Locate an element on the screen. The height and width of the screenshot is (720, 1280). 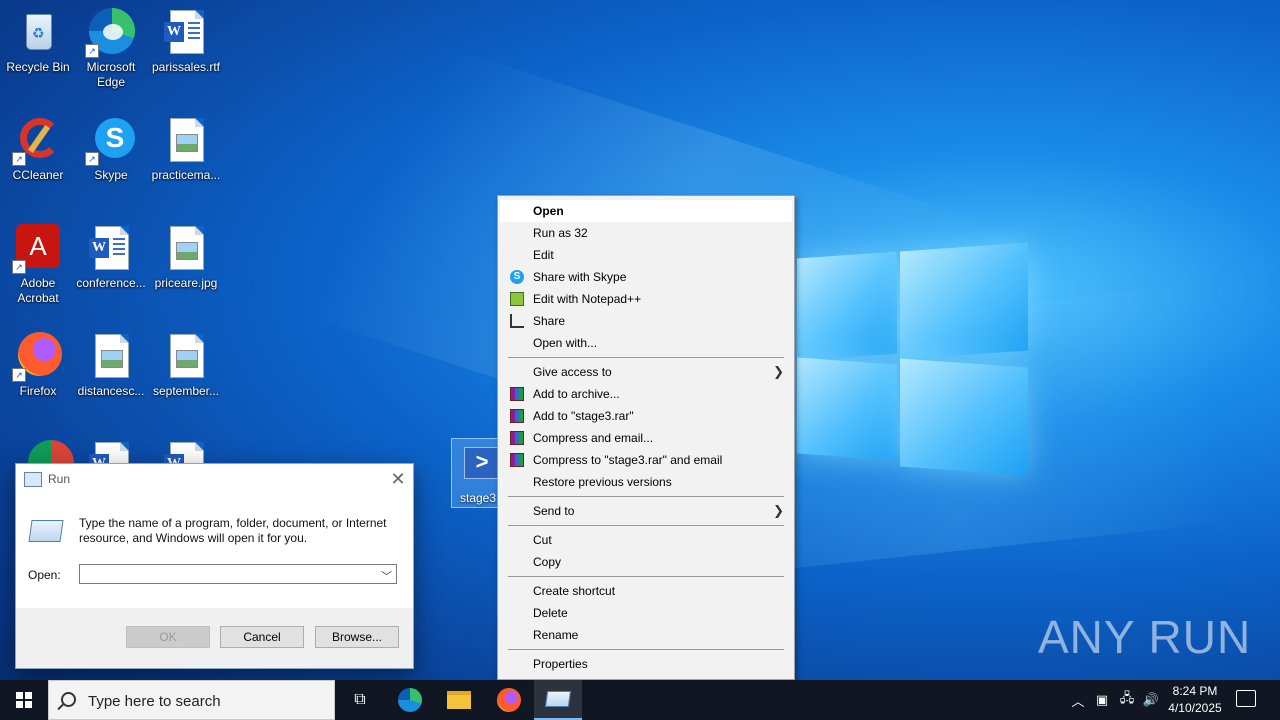
desktop-icon-priceare: priceare.jpg is located at coordinates (186, 257).